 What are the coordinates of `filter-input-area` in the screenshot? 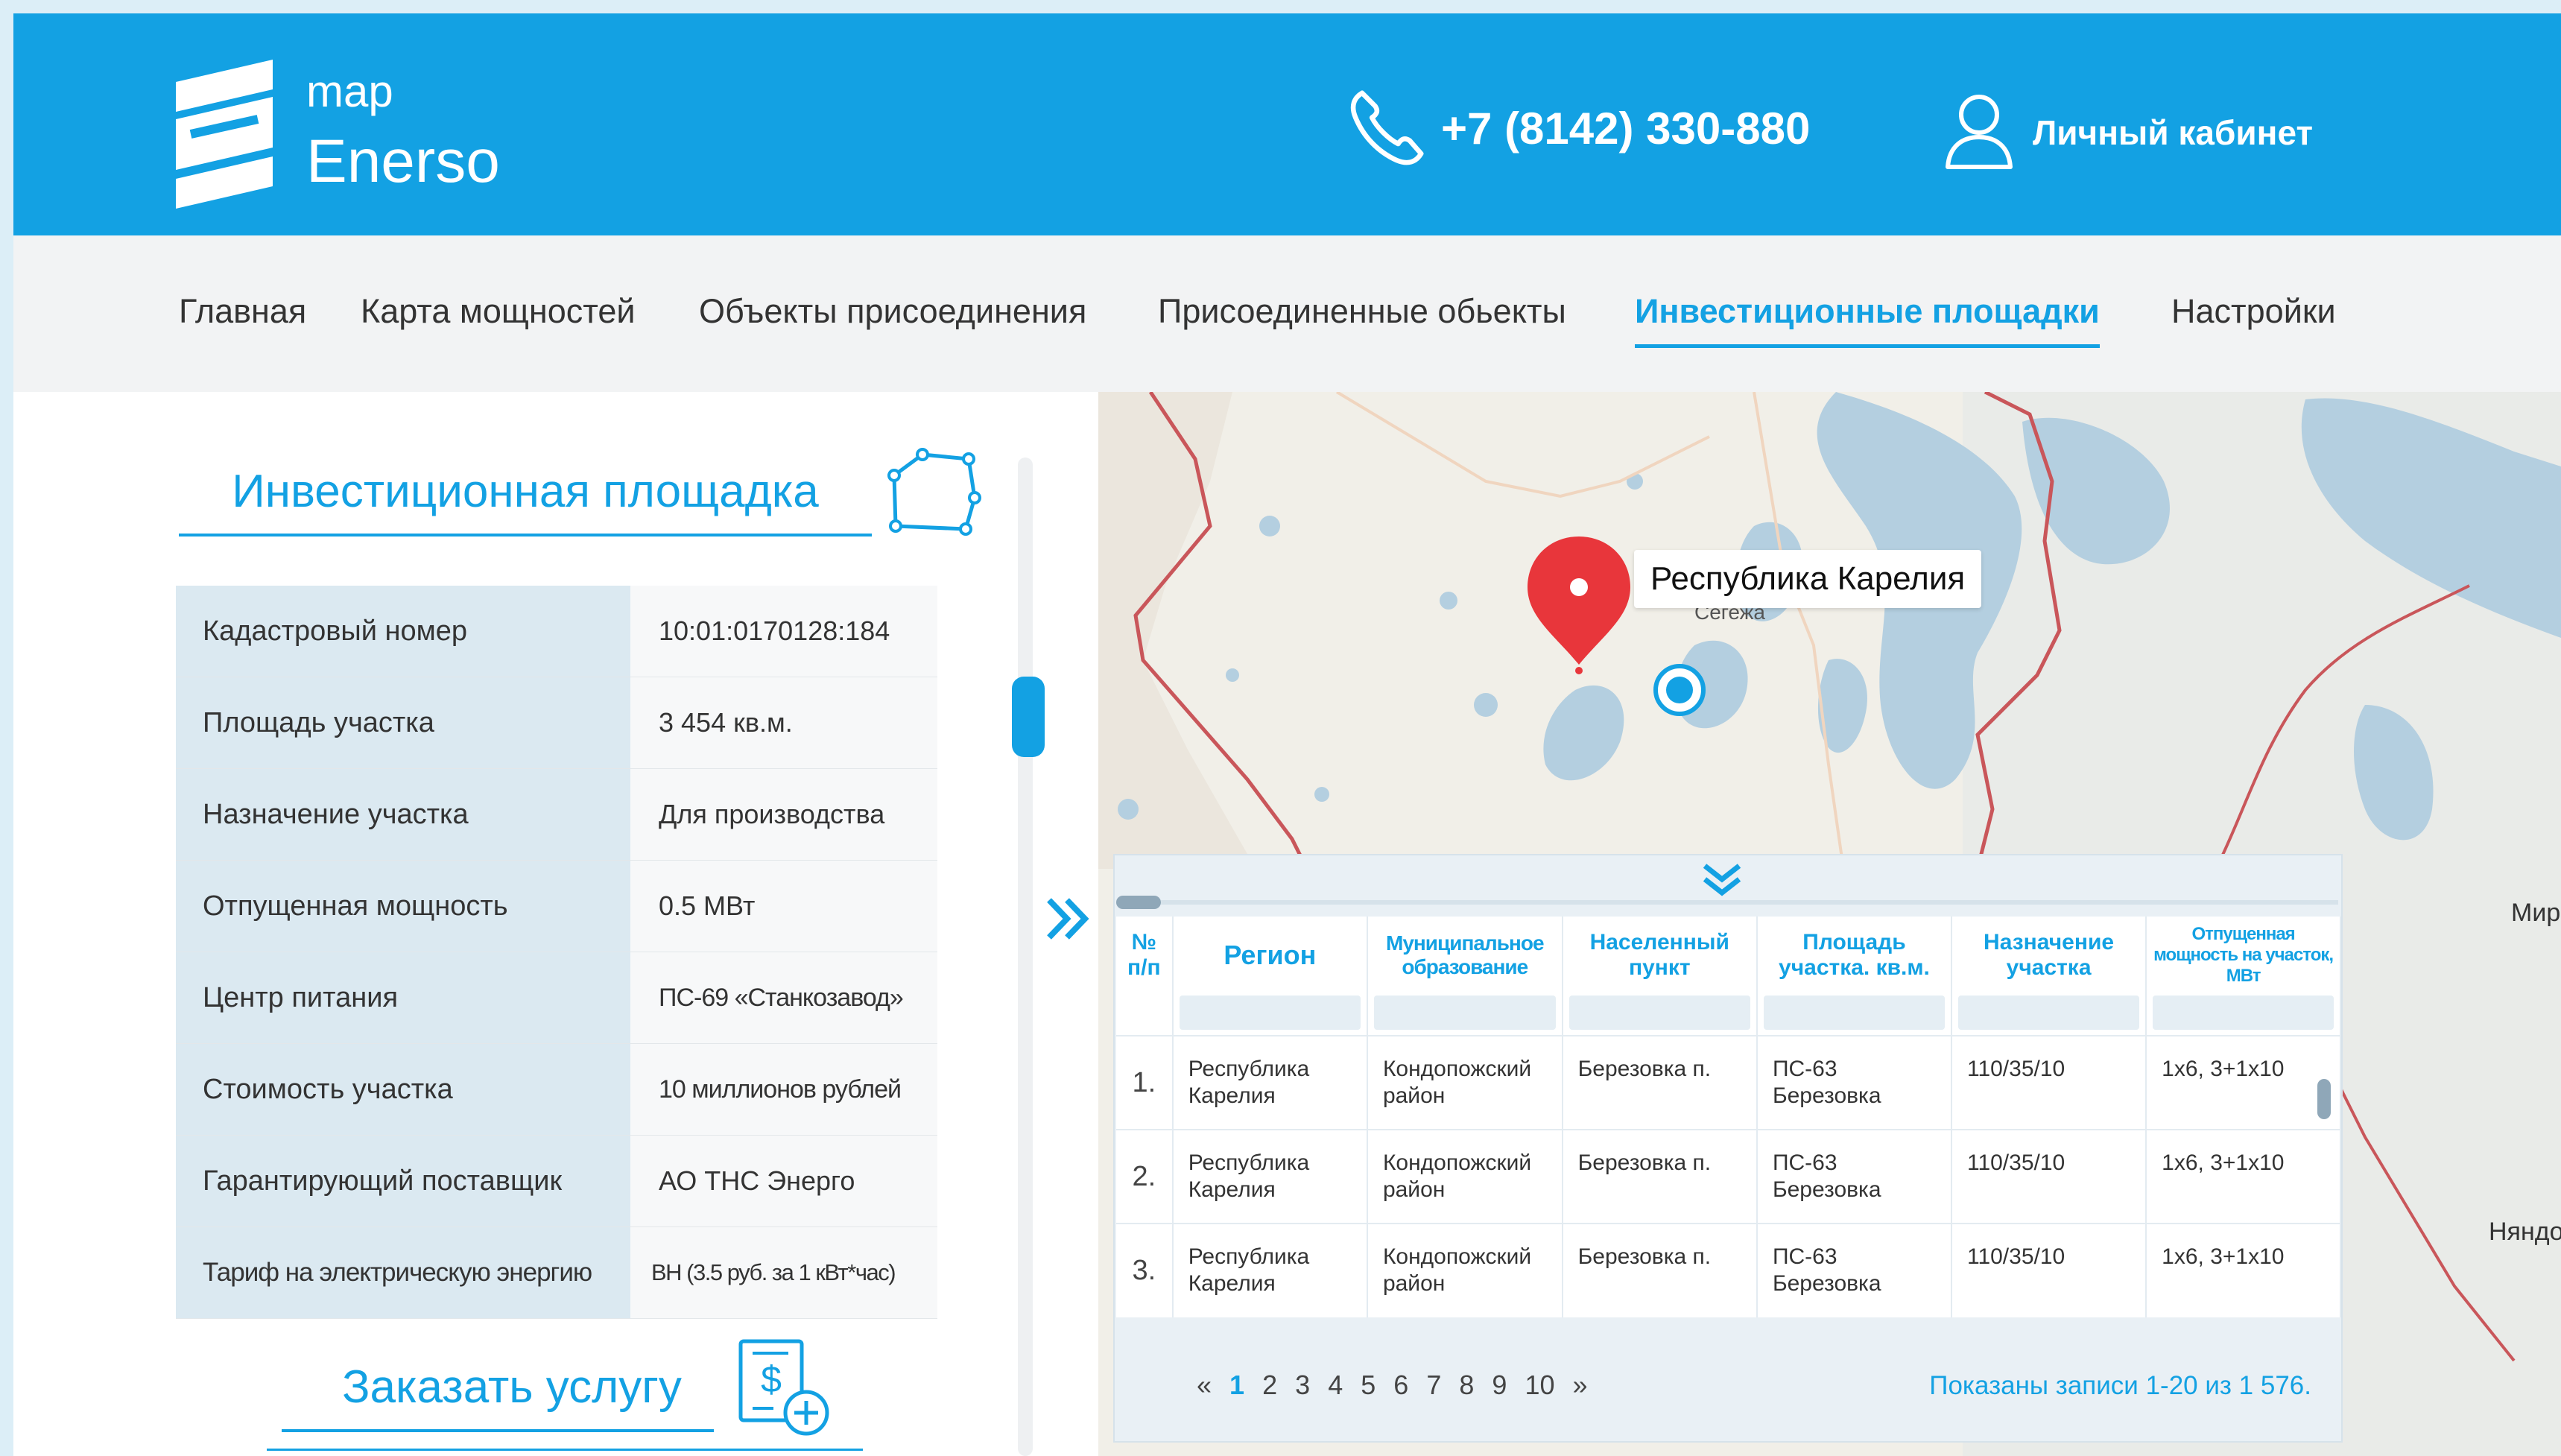 It's located at (1854, 1013).